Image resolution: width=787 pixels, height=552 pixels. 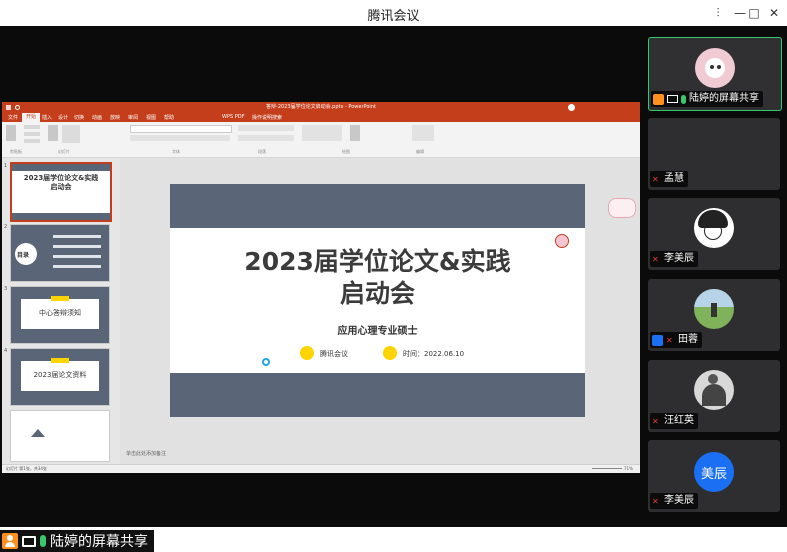 What do you see at coordinates (6, 227) in the screenshot?
I see `thumb-number: 2` at bounding box center [6, 227].